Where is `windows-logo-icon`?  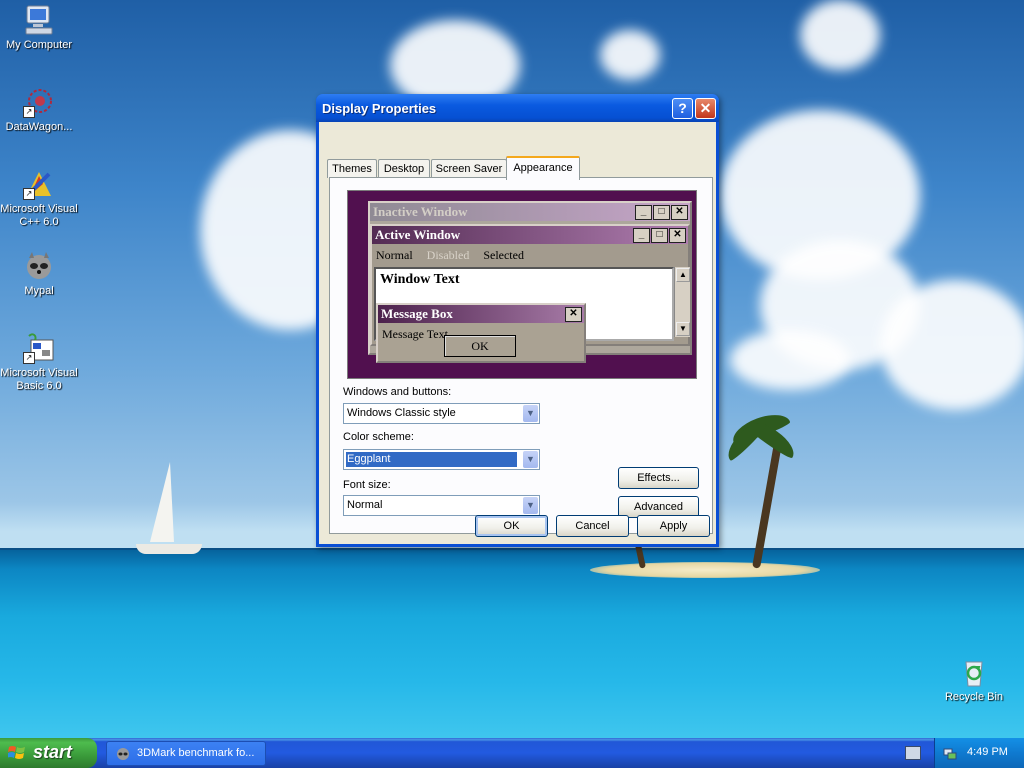 windows-logo-icon is located at coordinates (16, 752).